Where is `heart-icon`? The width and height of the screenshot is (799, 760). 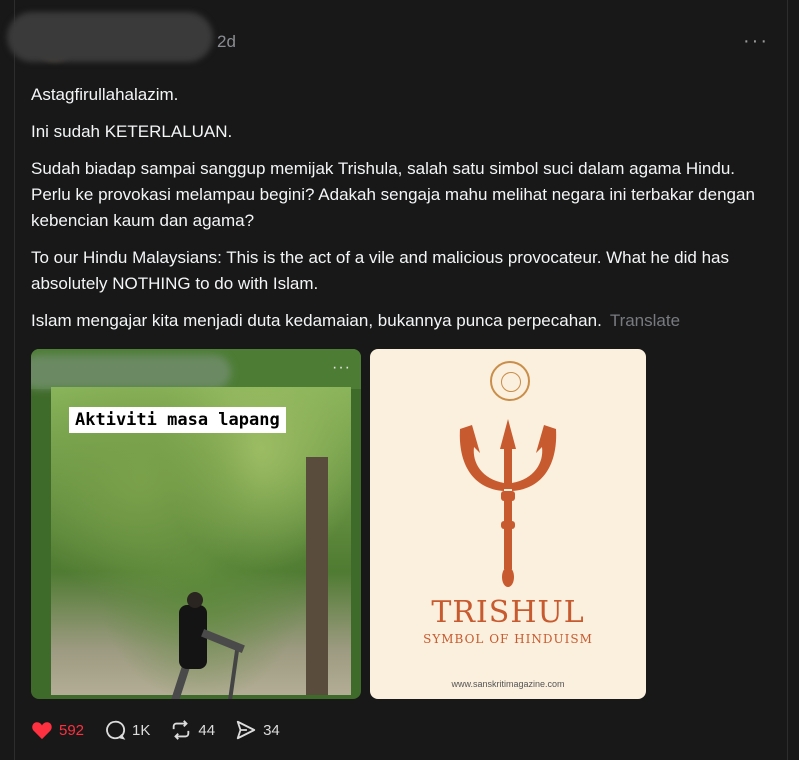
heart-icon is located at coordinates (42, 731).